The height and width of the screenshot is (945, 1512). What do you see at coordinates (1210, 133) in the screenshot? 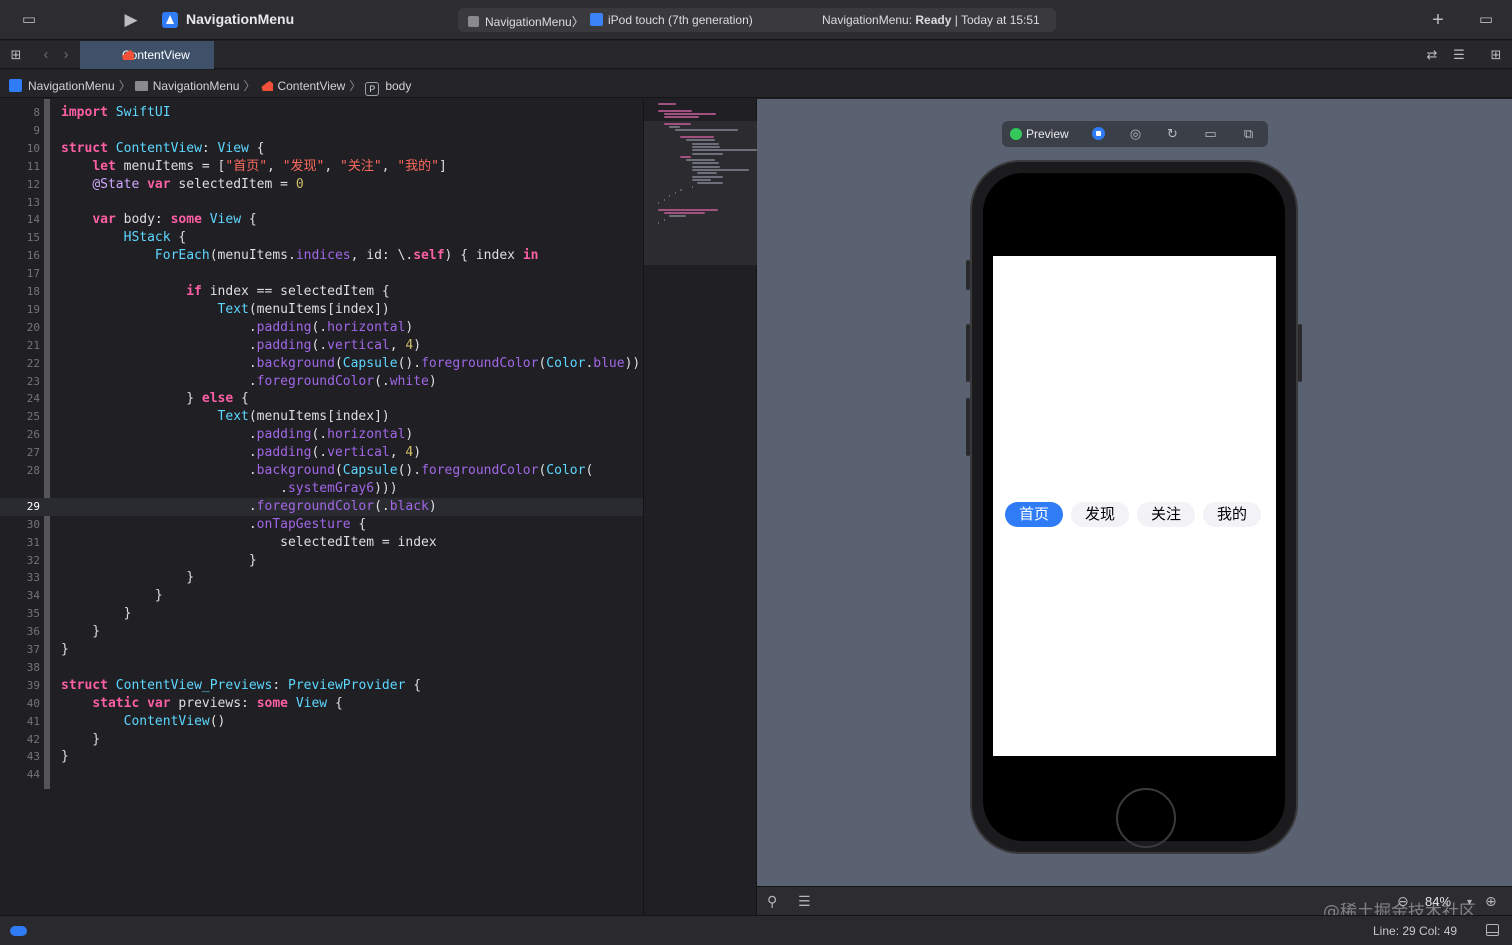
I see `device-settings-icon: ▭` at bounding box center [1210, 133].